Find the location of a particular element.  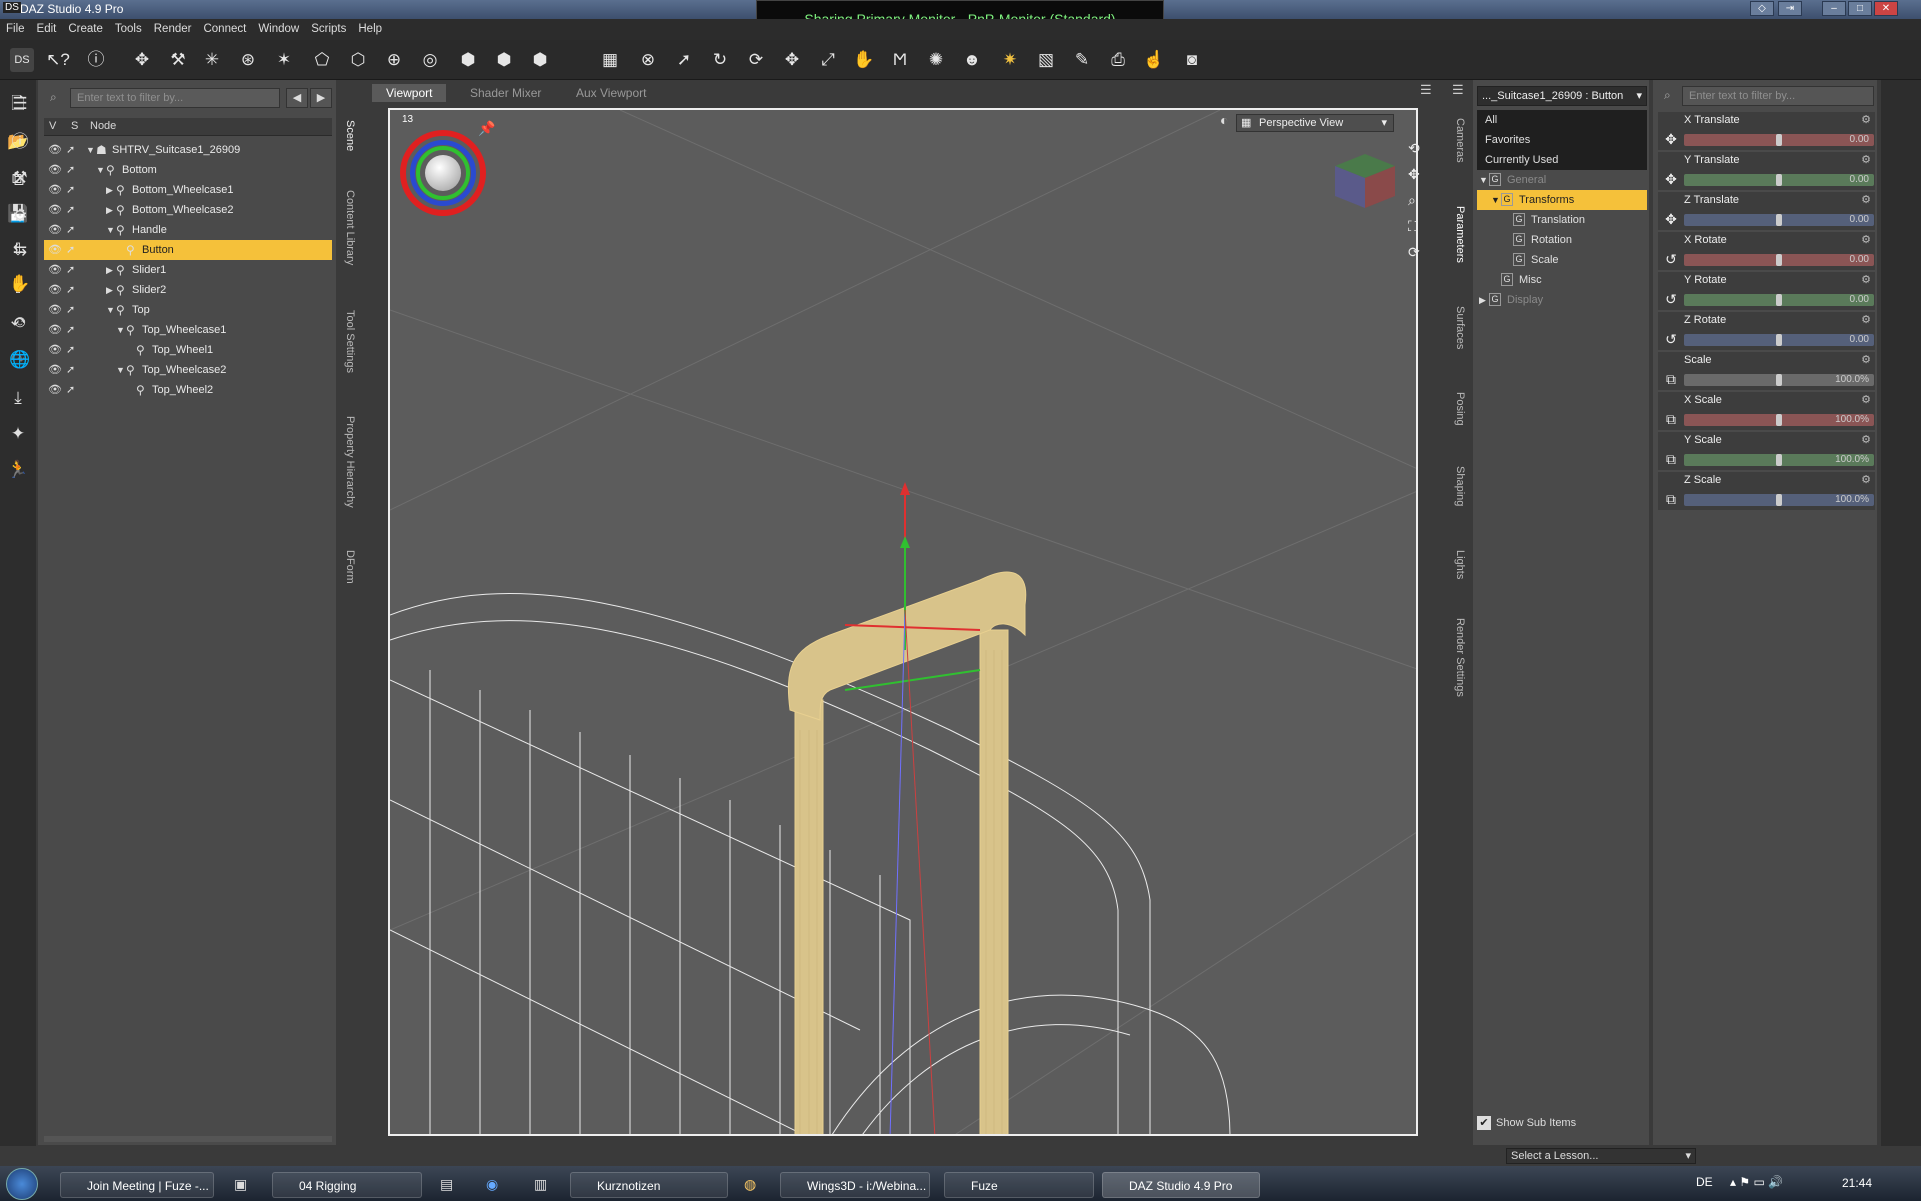

panel-menu-icon: ☰ is located at coordinates (1426, 90).